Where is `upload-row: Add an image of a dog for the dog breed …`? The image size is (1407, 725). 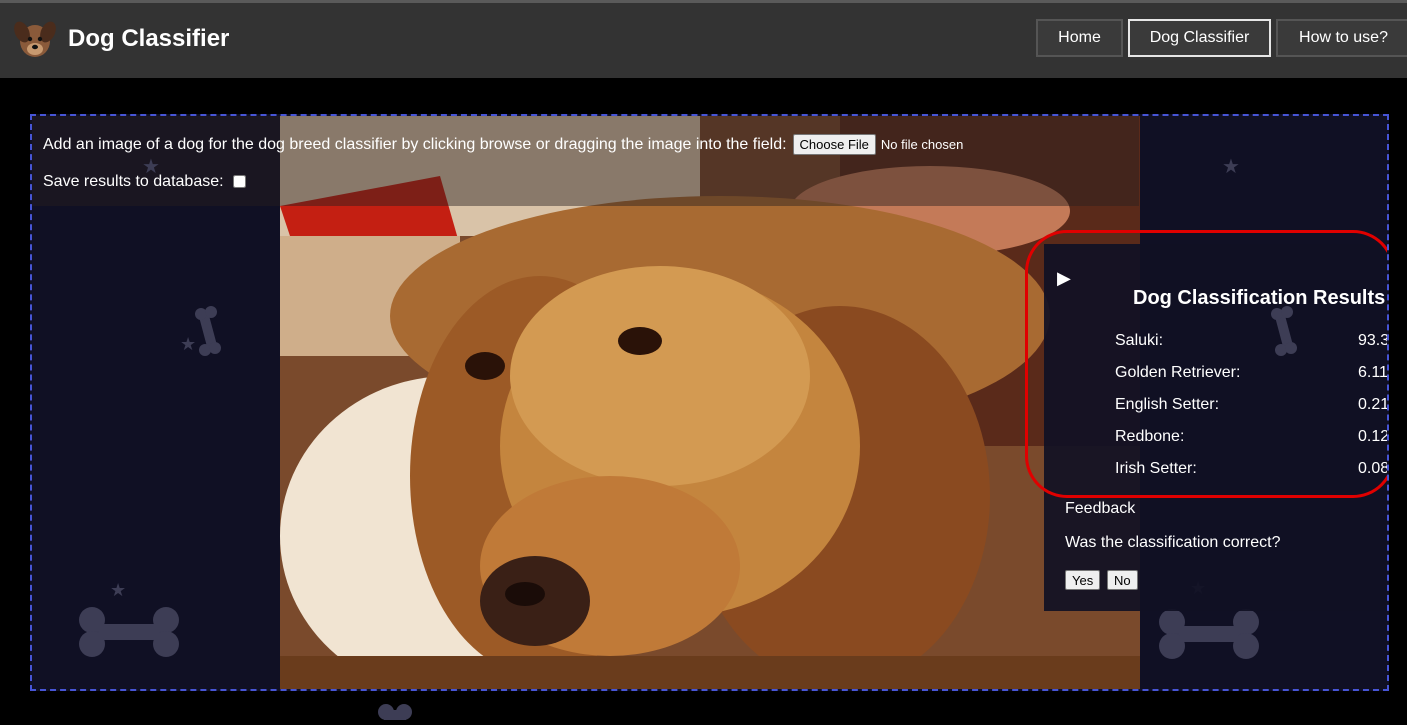
upload-row: Add an image of a dog for the dog breed … is located at coordinates (503, 144).